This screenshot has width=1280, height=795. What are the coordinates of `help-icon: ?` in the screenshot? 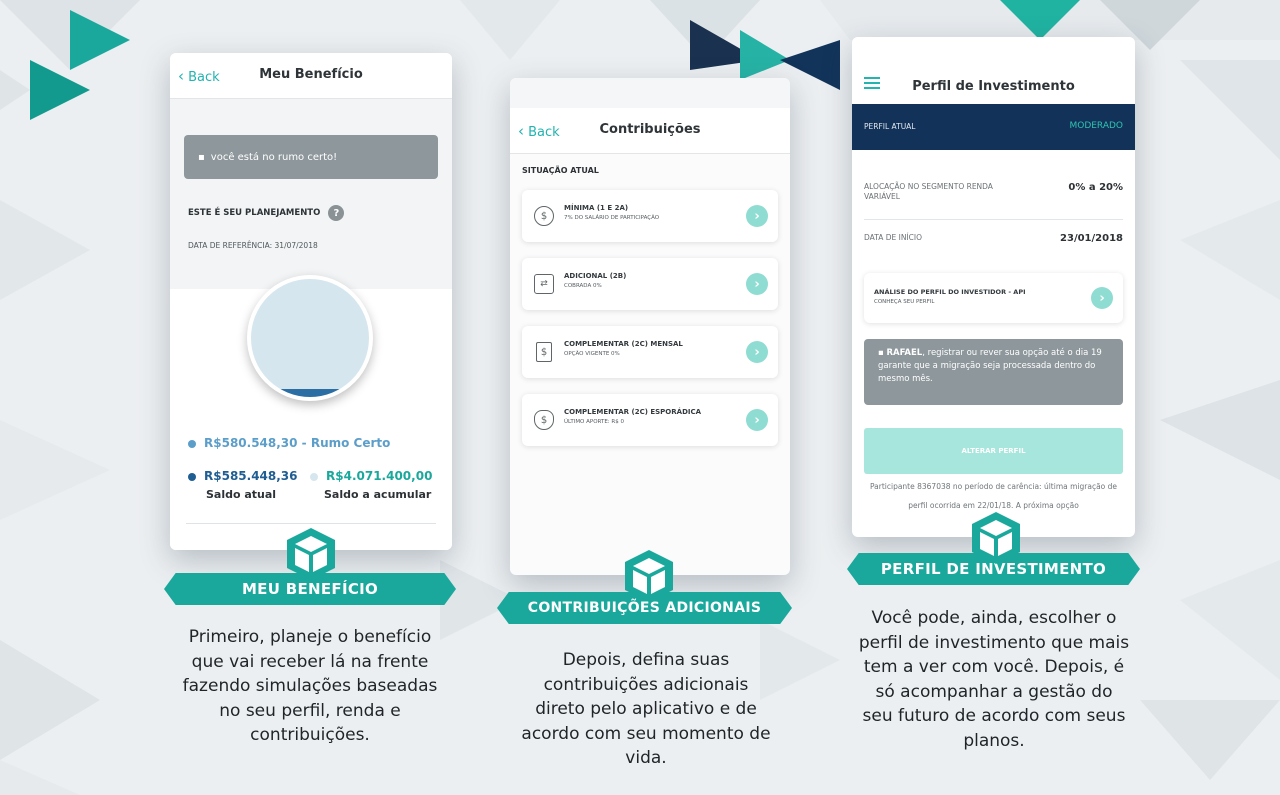 It's located at (336, 213).